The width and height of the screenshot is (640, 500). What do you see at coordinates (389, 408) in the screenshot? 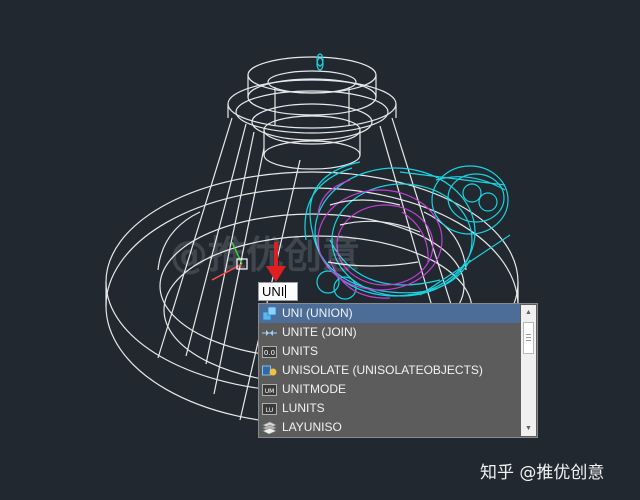
I see `autocomplete-item-lunits: LU LUNITS` at bounding box center [389, 408].